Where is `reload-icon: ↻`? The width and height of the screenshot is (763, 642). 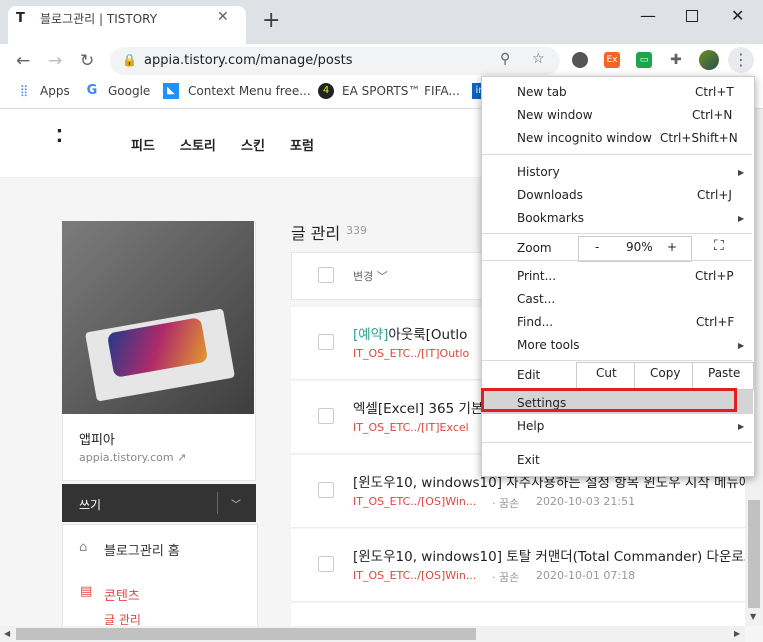 reload-icon: ↻ is located at coordinates (87, 61).